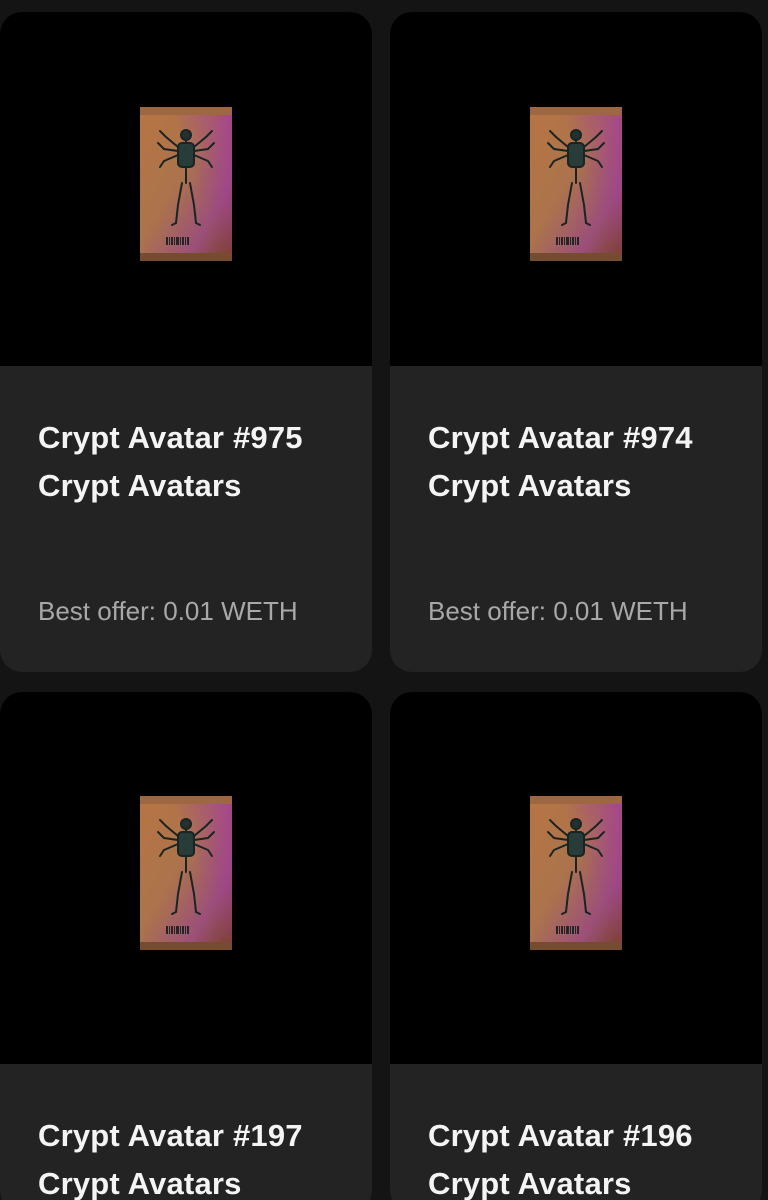 Image resolution: width=768 pixels, height=1200 pixels. What do you see at coordinates (576, 438) in the screenshot?
I see `nft-title: Crypt Avatar #974` at bounding box center [576, 438].